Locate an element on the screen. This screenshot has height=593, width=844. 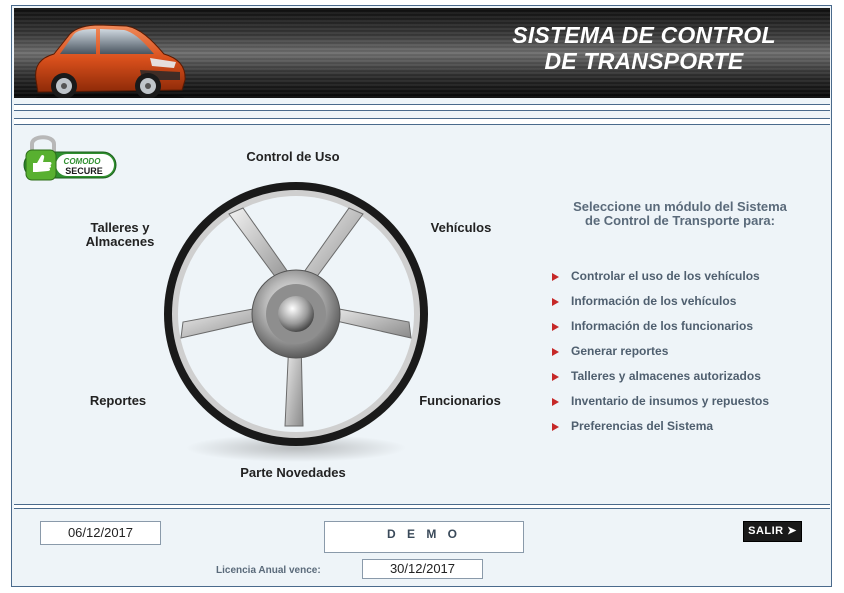
app-title-line2: DE TRANSPORTE is located at coordinates (644, 61).